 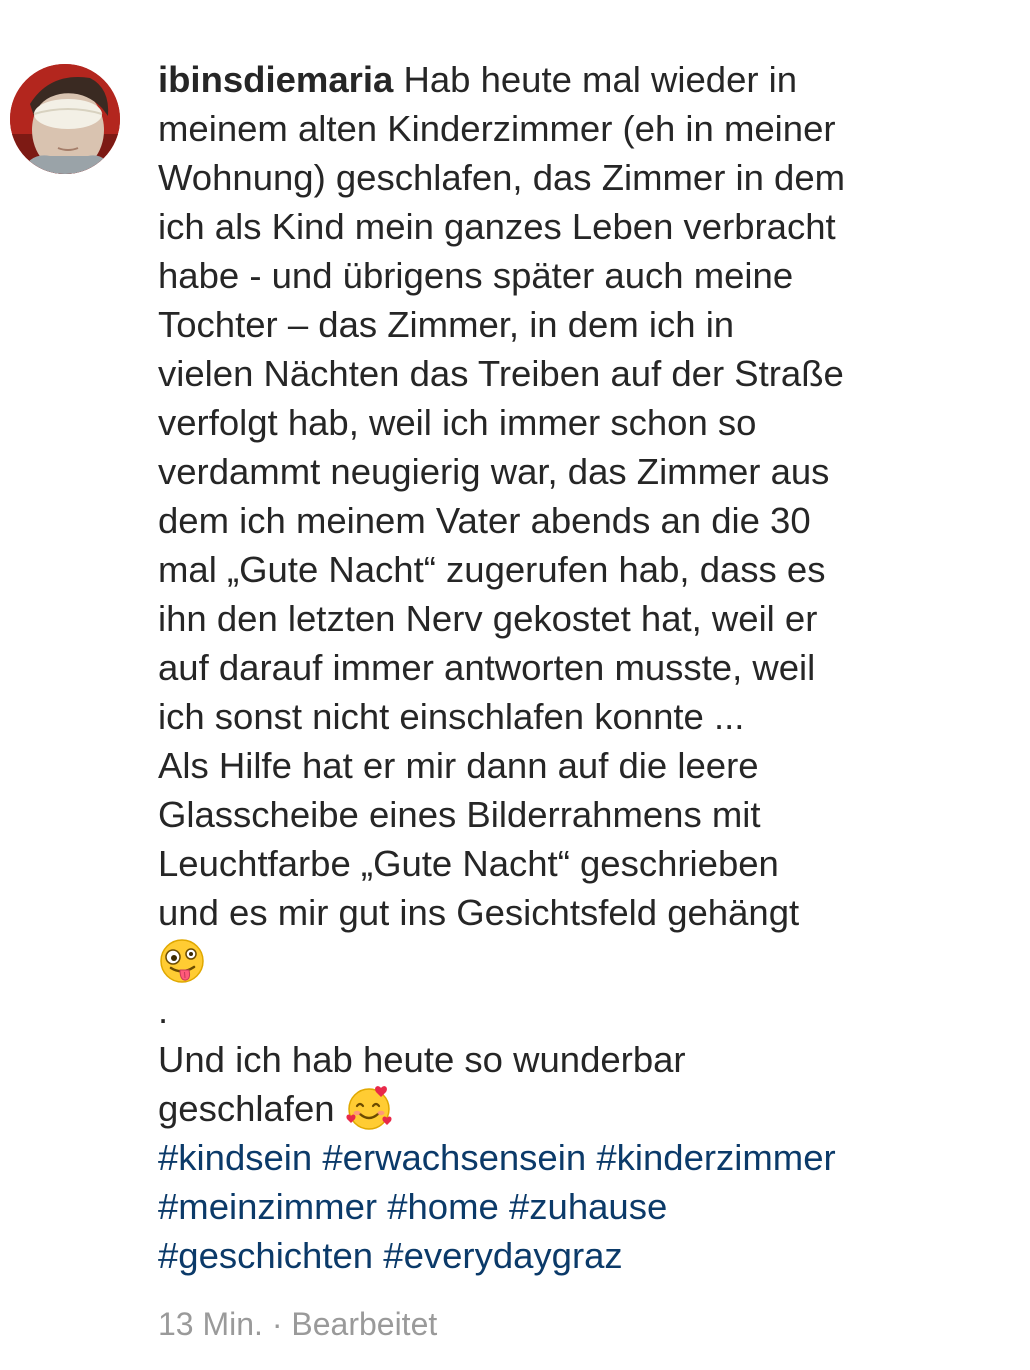 I want to click on caption-line: dem ich meinem Vater abends an die 30, so click(x=484, y=520).